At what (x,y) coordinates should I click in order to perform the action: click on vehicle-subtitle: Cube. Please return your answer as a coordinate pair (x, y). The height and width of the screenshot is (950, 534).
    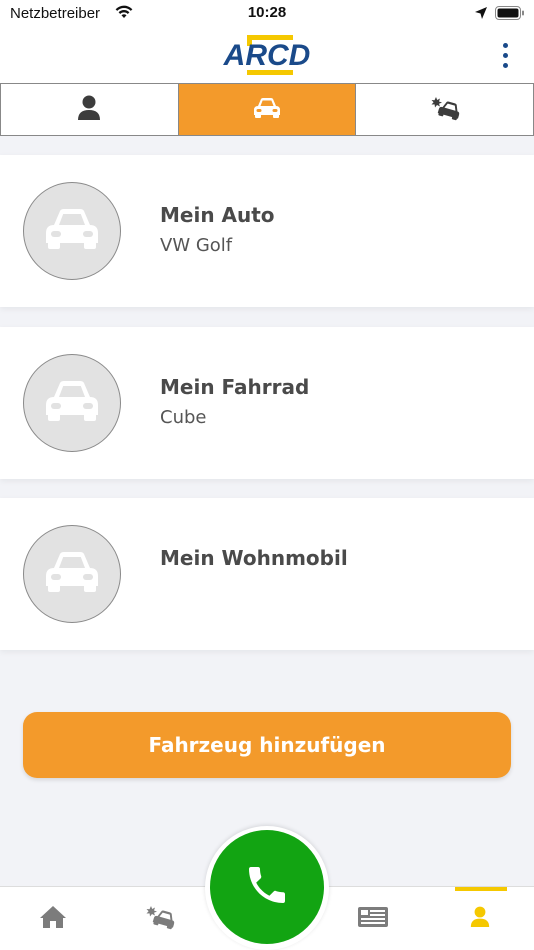
    Looking at the image, I should click on (183, 417).